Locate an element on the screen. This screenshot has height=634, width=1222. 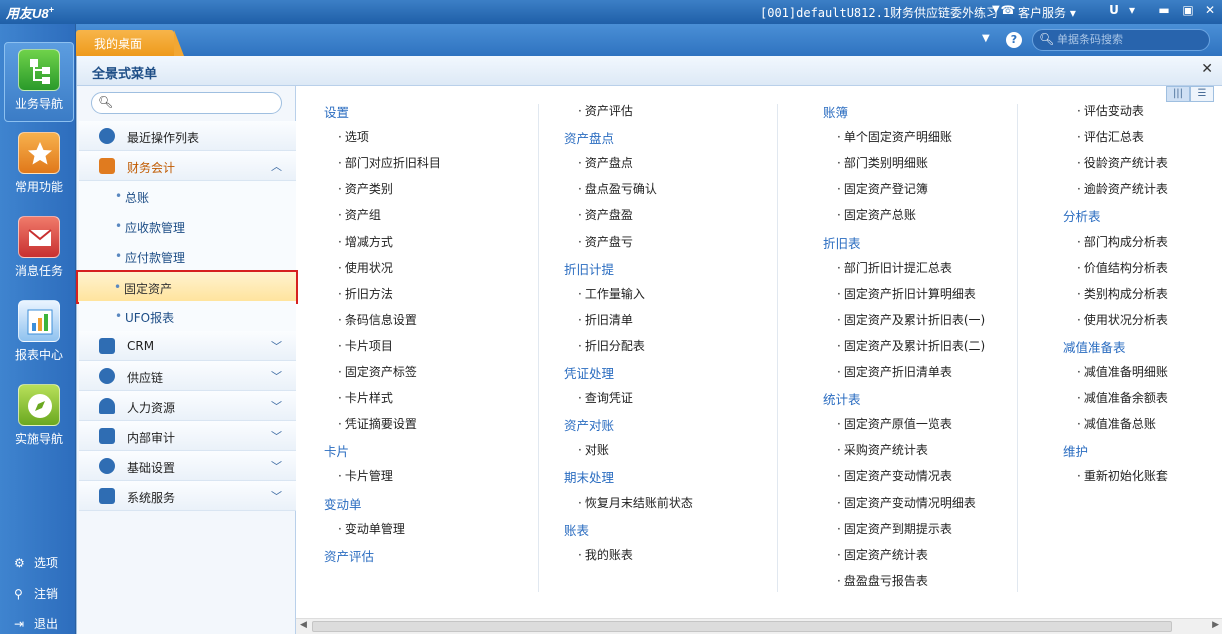
function-link: 折旧清单 is located at coordinates (605, 319).